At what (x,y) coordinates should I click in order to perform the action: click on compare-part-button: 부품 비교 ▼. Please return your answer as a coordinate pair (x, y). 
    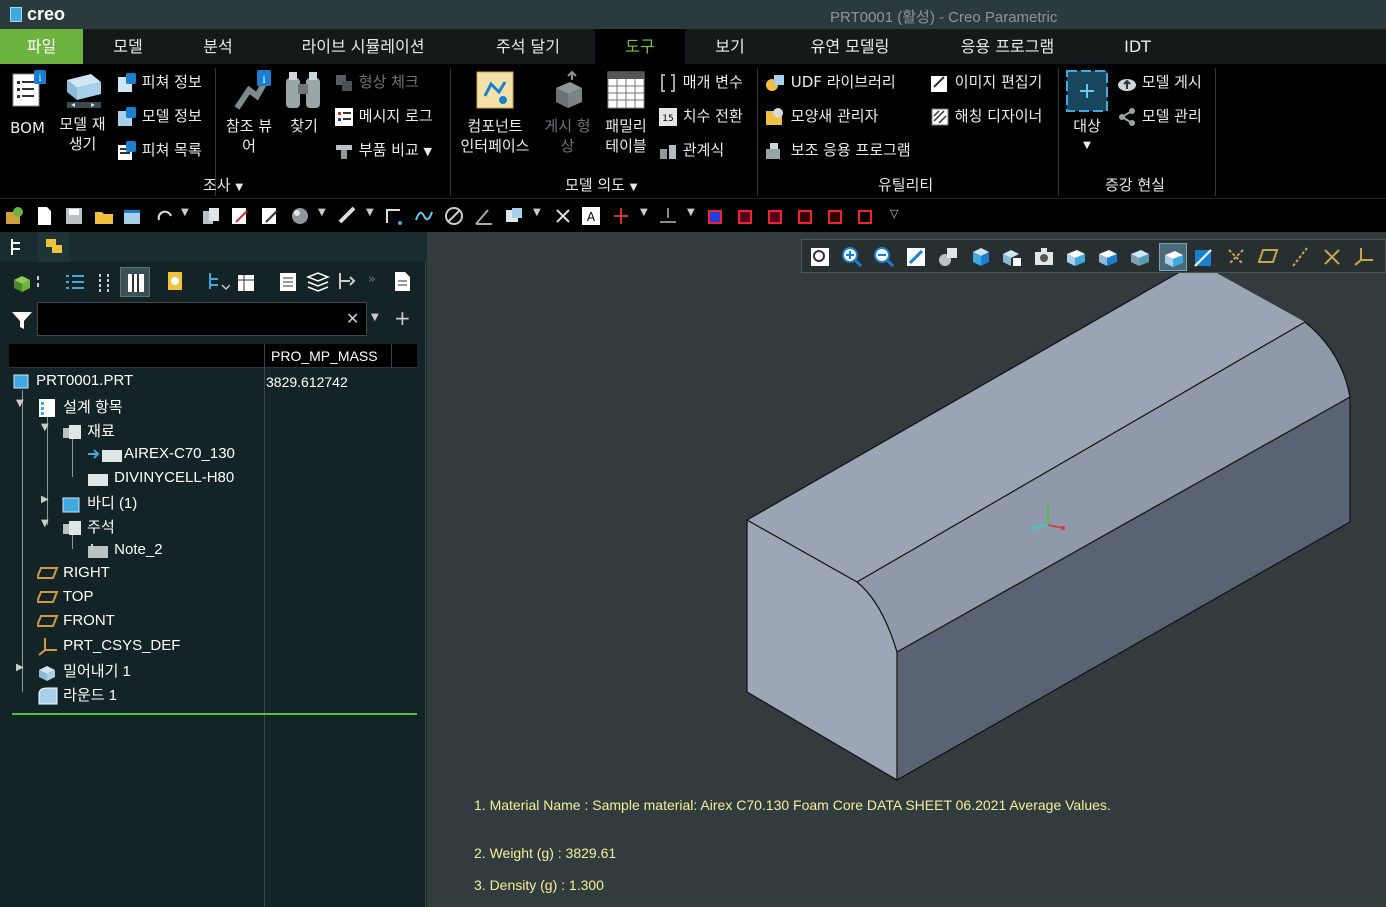
    Looking at the image, I should click on (383, 150).